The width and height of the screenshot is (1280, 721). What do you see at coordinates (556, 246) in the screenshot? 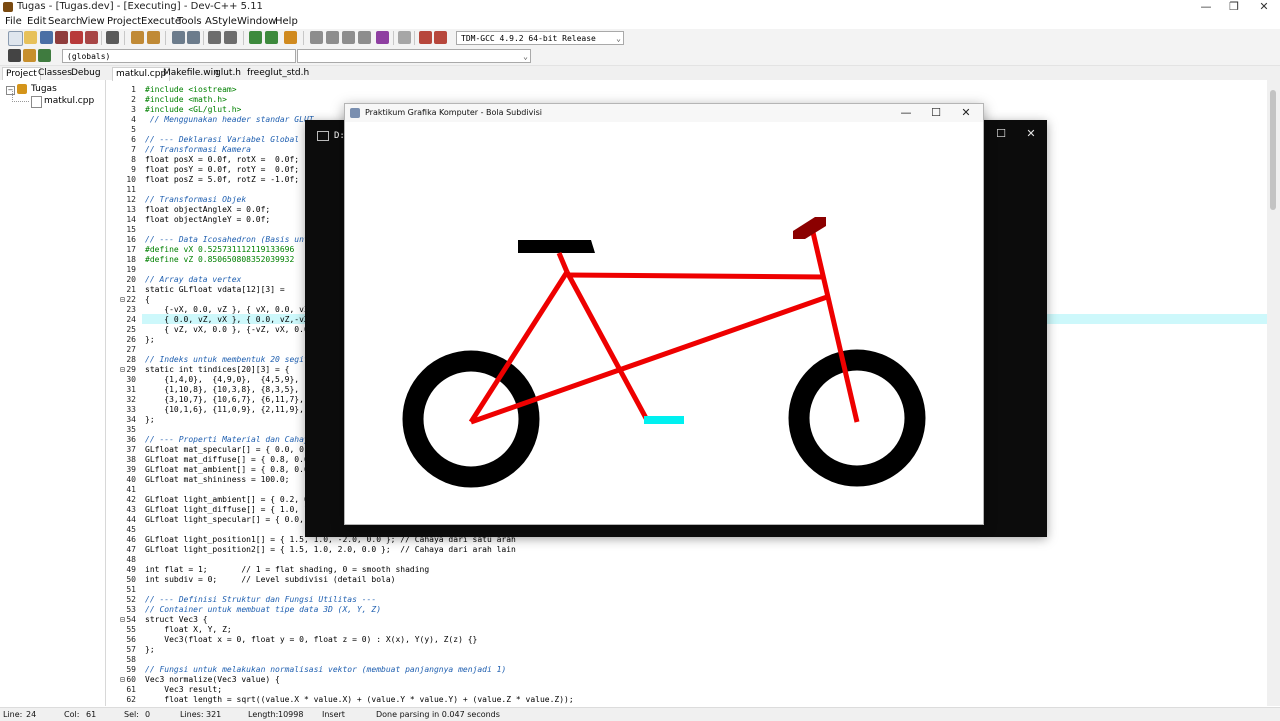
I see `bicycle-seat` at bounding box center [556, 246].